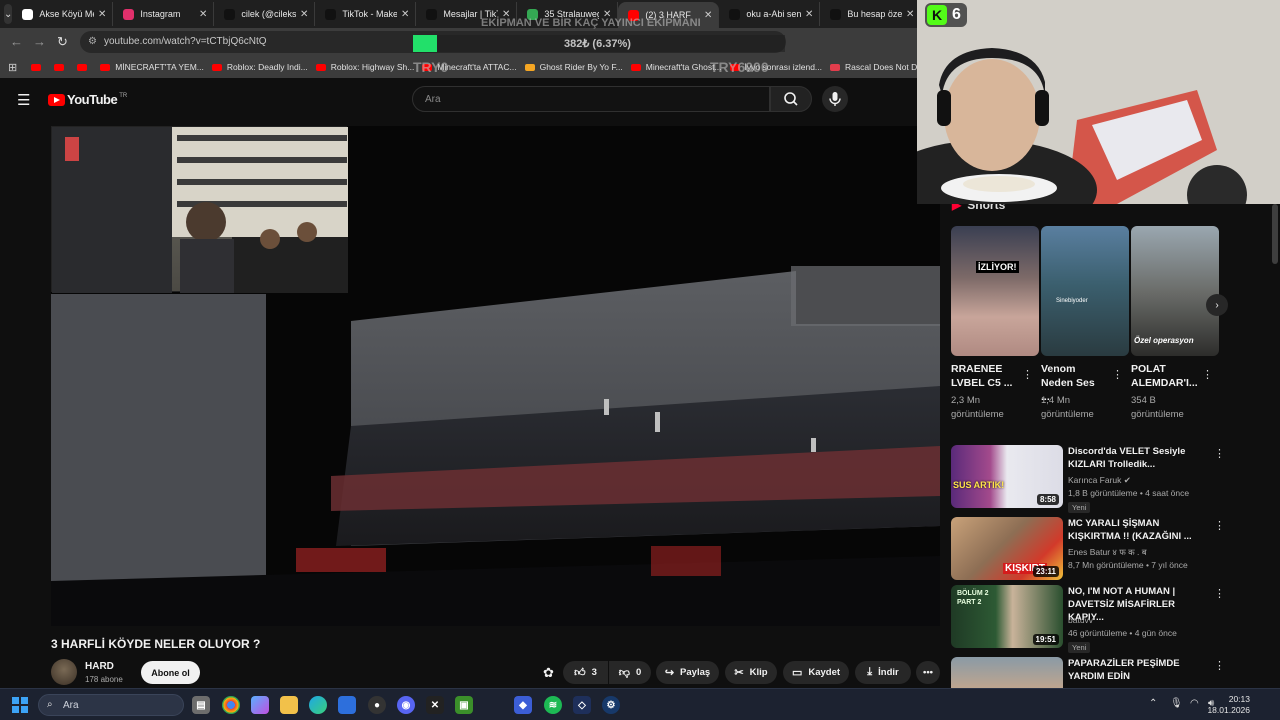 This screenshot has width=1280, height=720. Describe the element at coordinates (63, 14) in the screenshot. I see `browser-tab: Akse Köyü Me ✕` at that location.